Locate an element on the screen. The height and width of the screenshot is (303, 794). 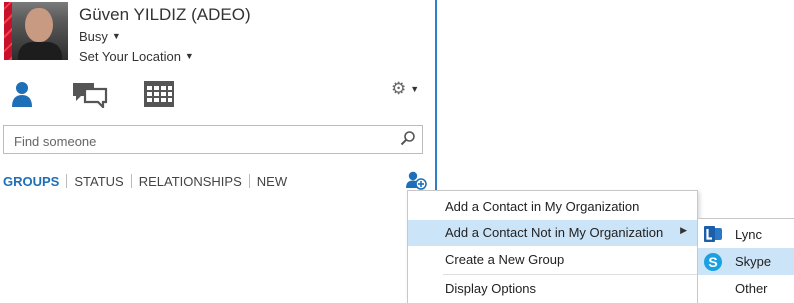
submenu-item-skype: S Skype is located at coordinates (746, 261).